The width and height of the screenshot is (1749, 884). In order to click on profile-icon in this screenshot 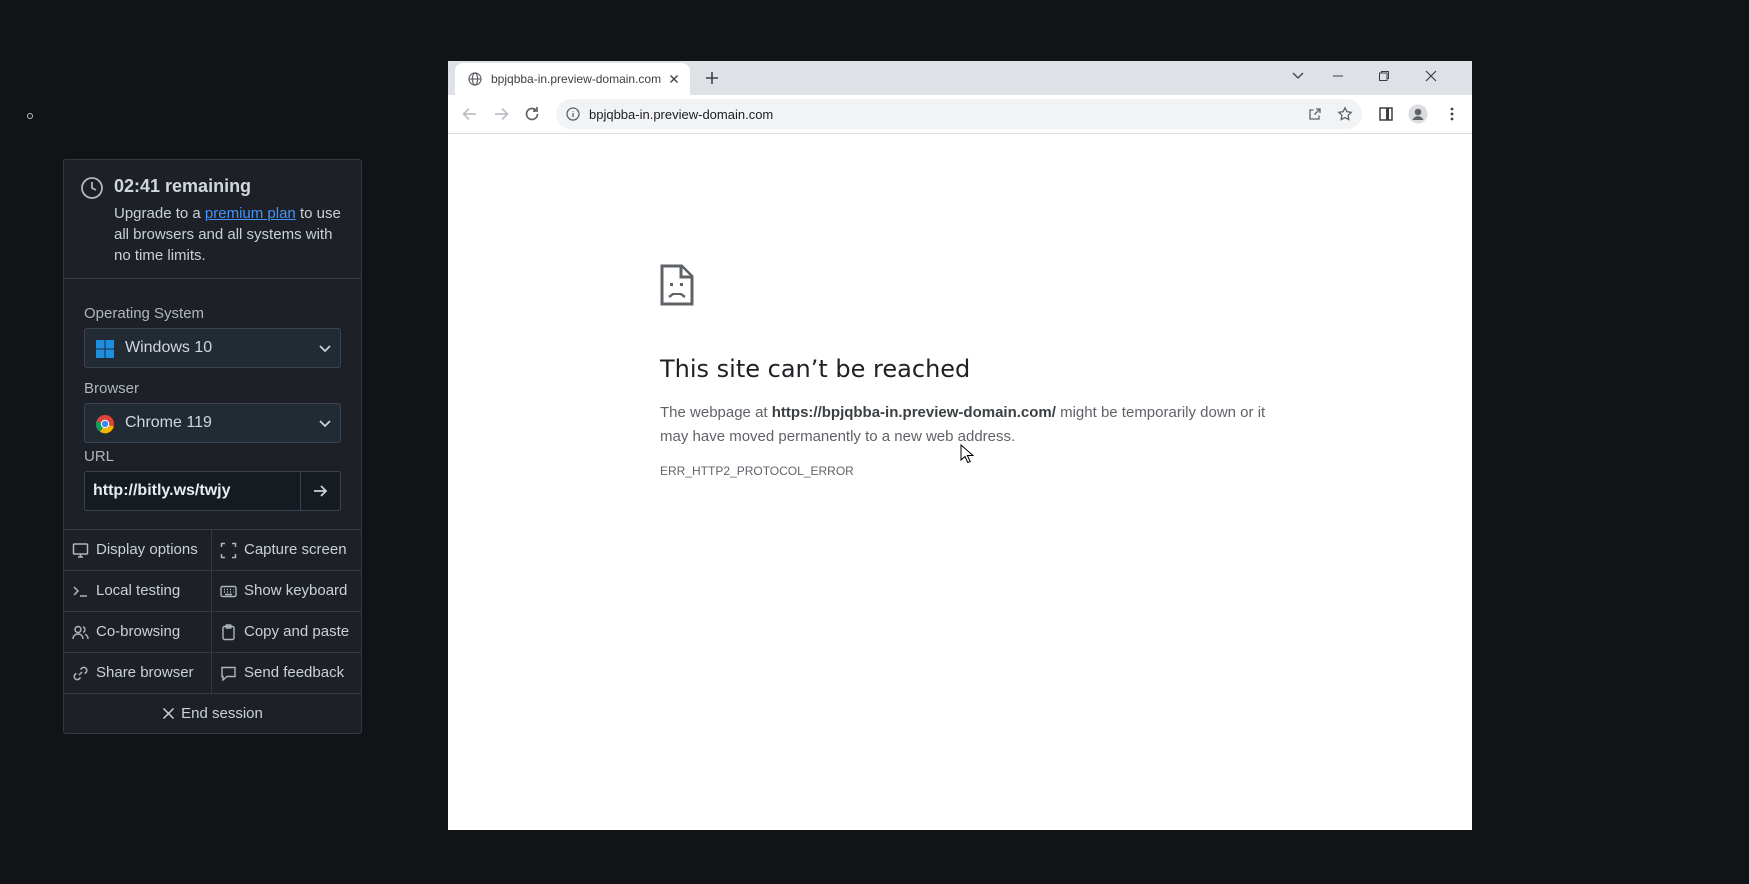, I will do `click(1418, 114)`.